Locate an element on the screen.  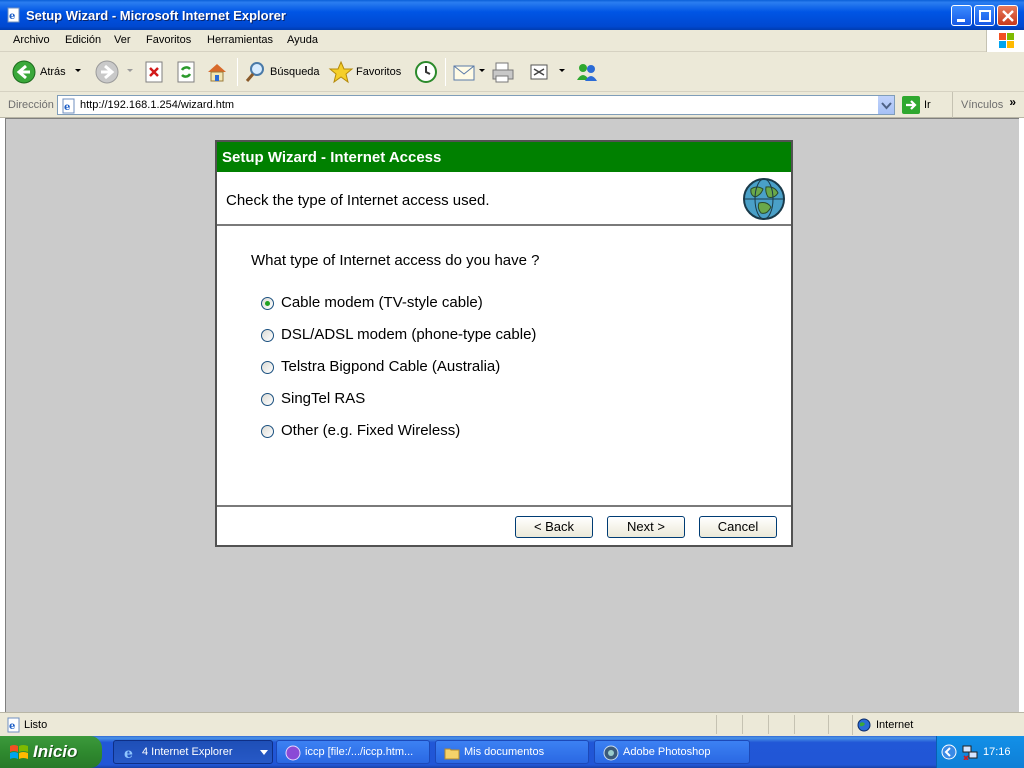
back-arrow-icon is located at coordinates (24, 72).